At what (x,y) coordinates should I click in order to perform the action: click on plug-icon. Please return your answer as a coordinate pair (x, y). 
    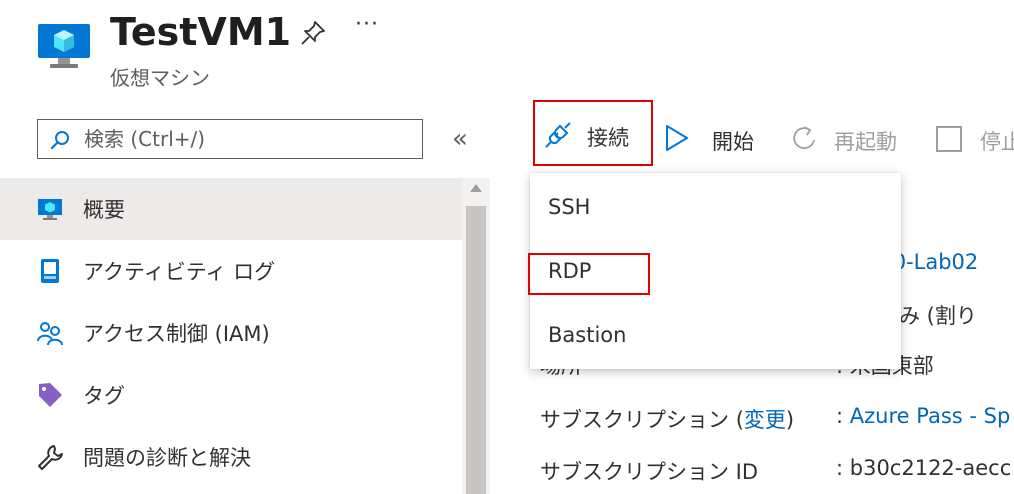
    Looking at the image, I should click on (558, 135).